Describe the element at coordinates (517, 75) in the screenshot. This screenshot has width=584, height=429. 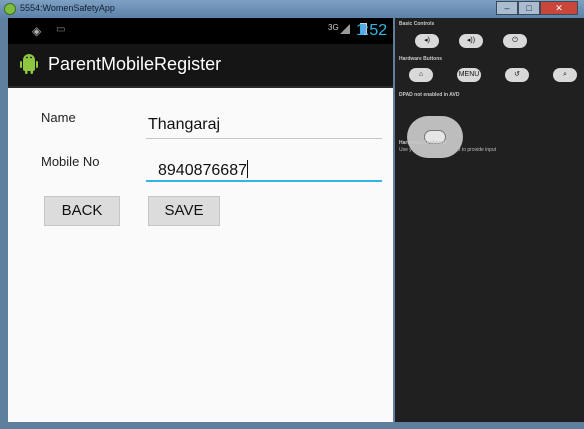
I see `back-hw-button: ↺` at that location.